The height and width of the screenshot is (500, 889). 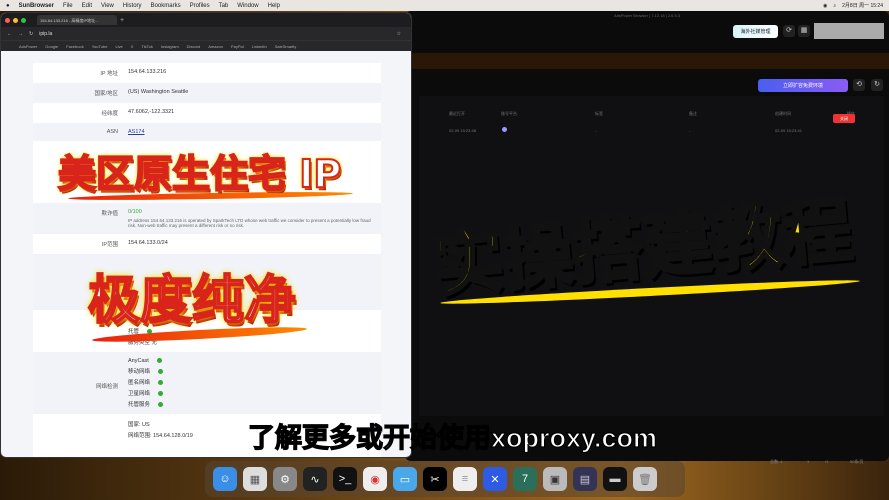 What do you see at coordinates (690, 130) in the screenshot?
I see `row-note: -` at bounding box center [690, 130].